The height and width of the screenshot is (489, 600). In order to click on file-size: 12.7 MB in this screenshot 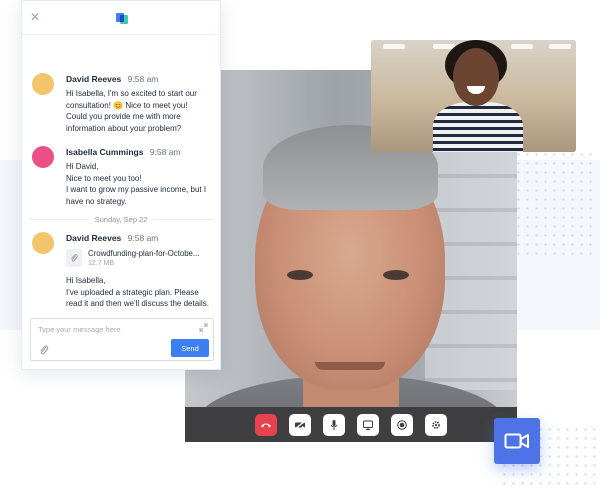, I will do `click(101, 263)`.